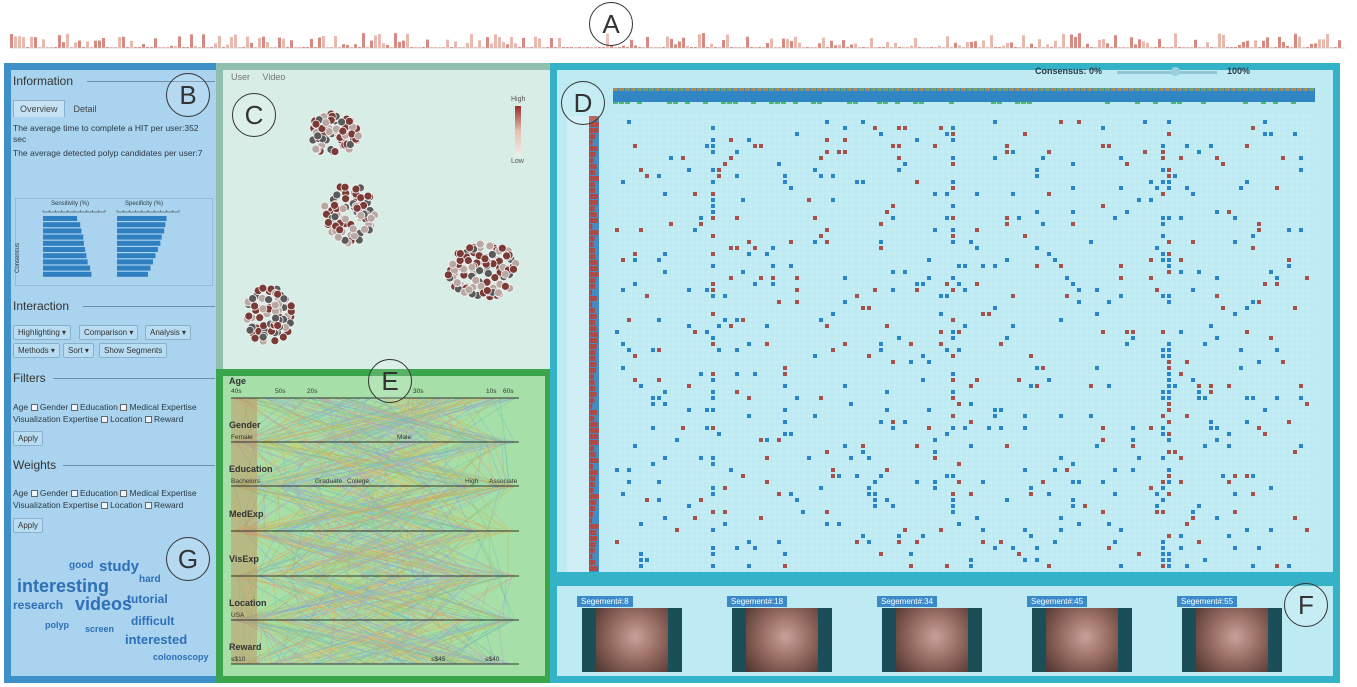 The width and height of the screenshot is (1357, 687). I want to click on weight-gender-checkbox, so click(74, 493).